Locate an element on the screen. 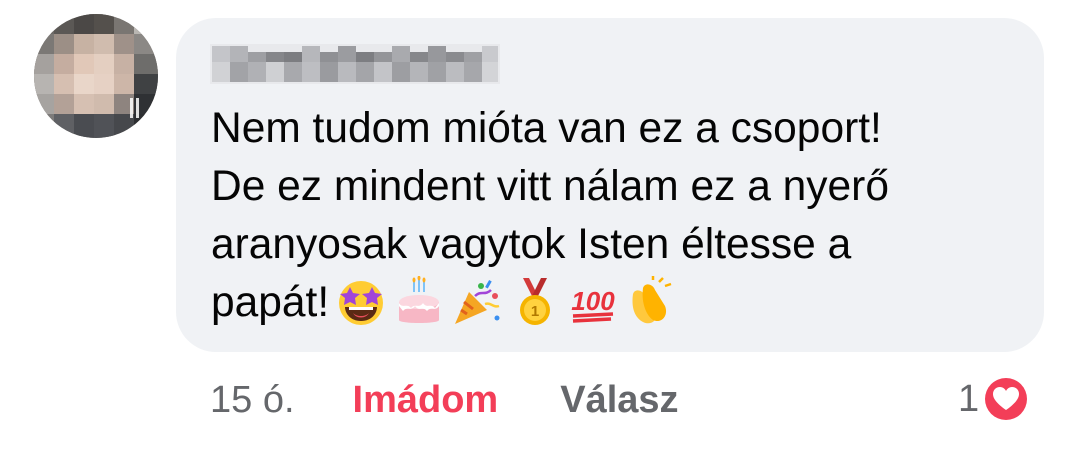 The height and width of the screenshot is (459, 1080). svg-text: 100 is located at coordinates (593, 301).